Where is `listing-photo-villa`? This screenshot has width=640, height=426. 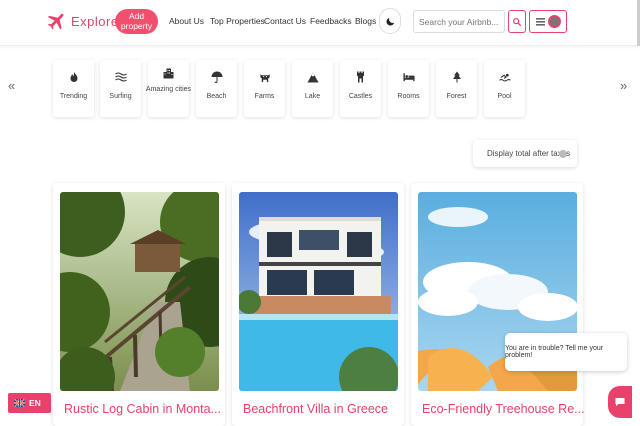
listing-photo-villa is located at coordinates (318, 291).